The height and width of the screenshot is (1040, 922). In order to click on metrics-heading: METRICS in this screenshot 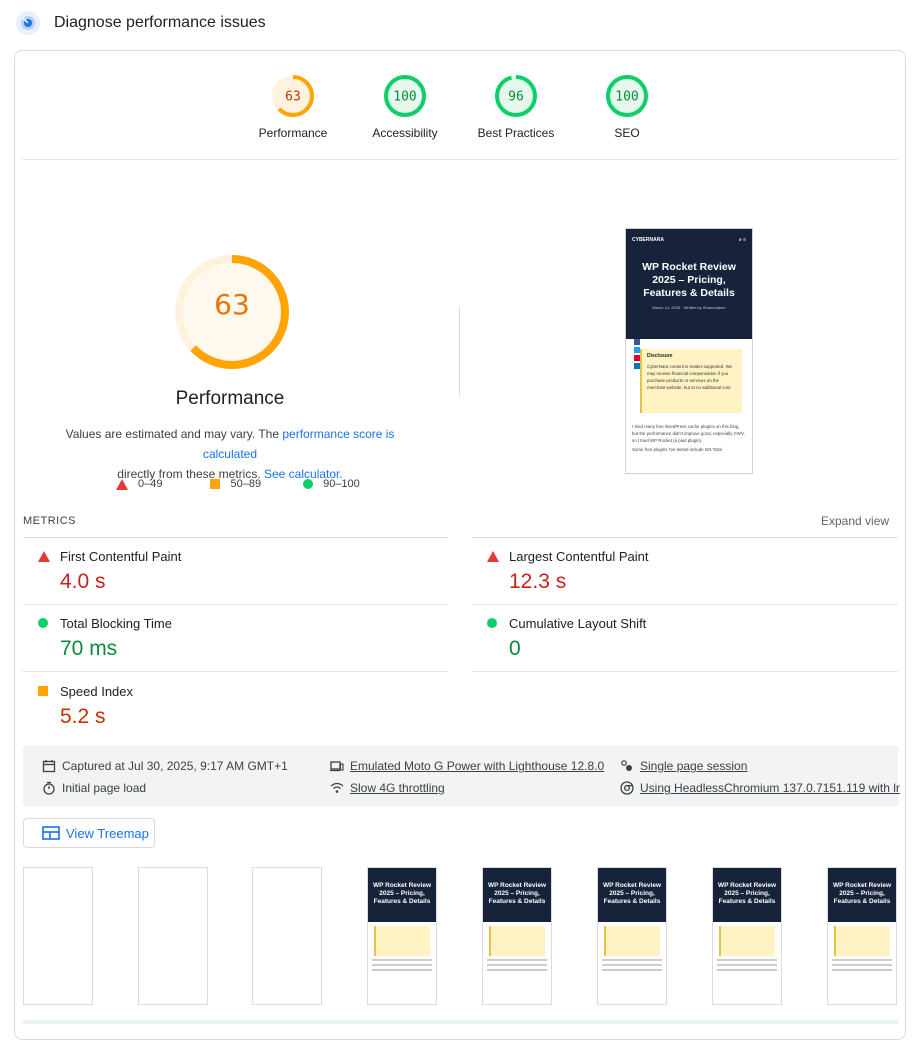, I will do `click(49, 521)`.